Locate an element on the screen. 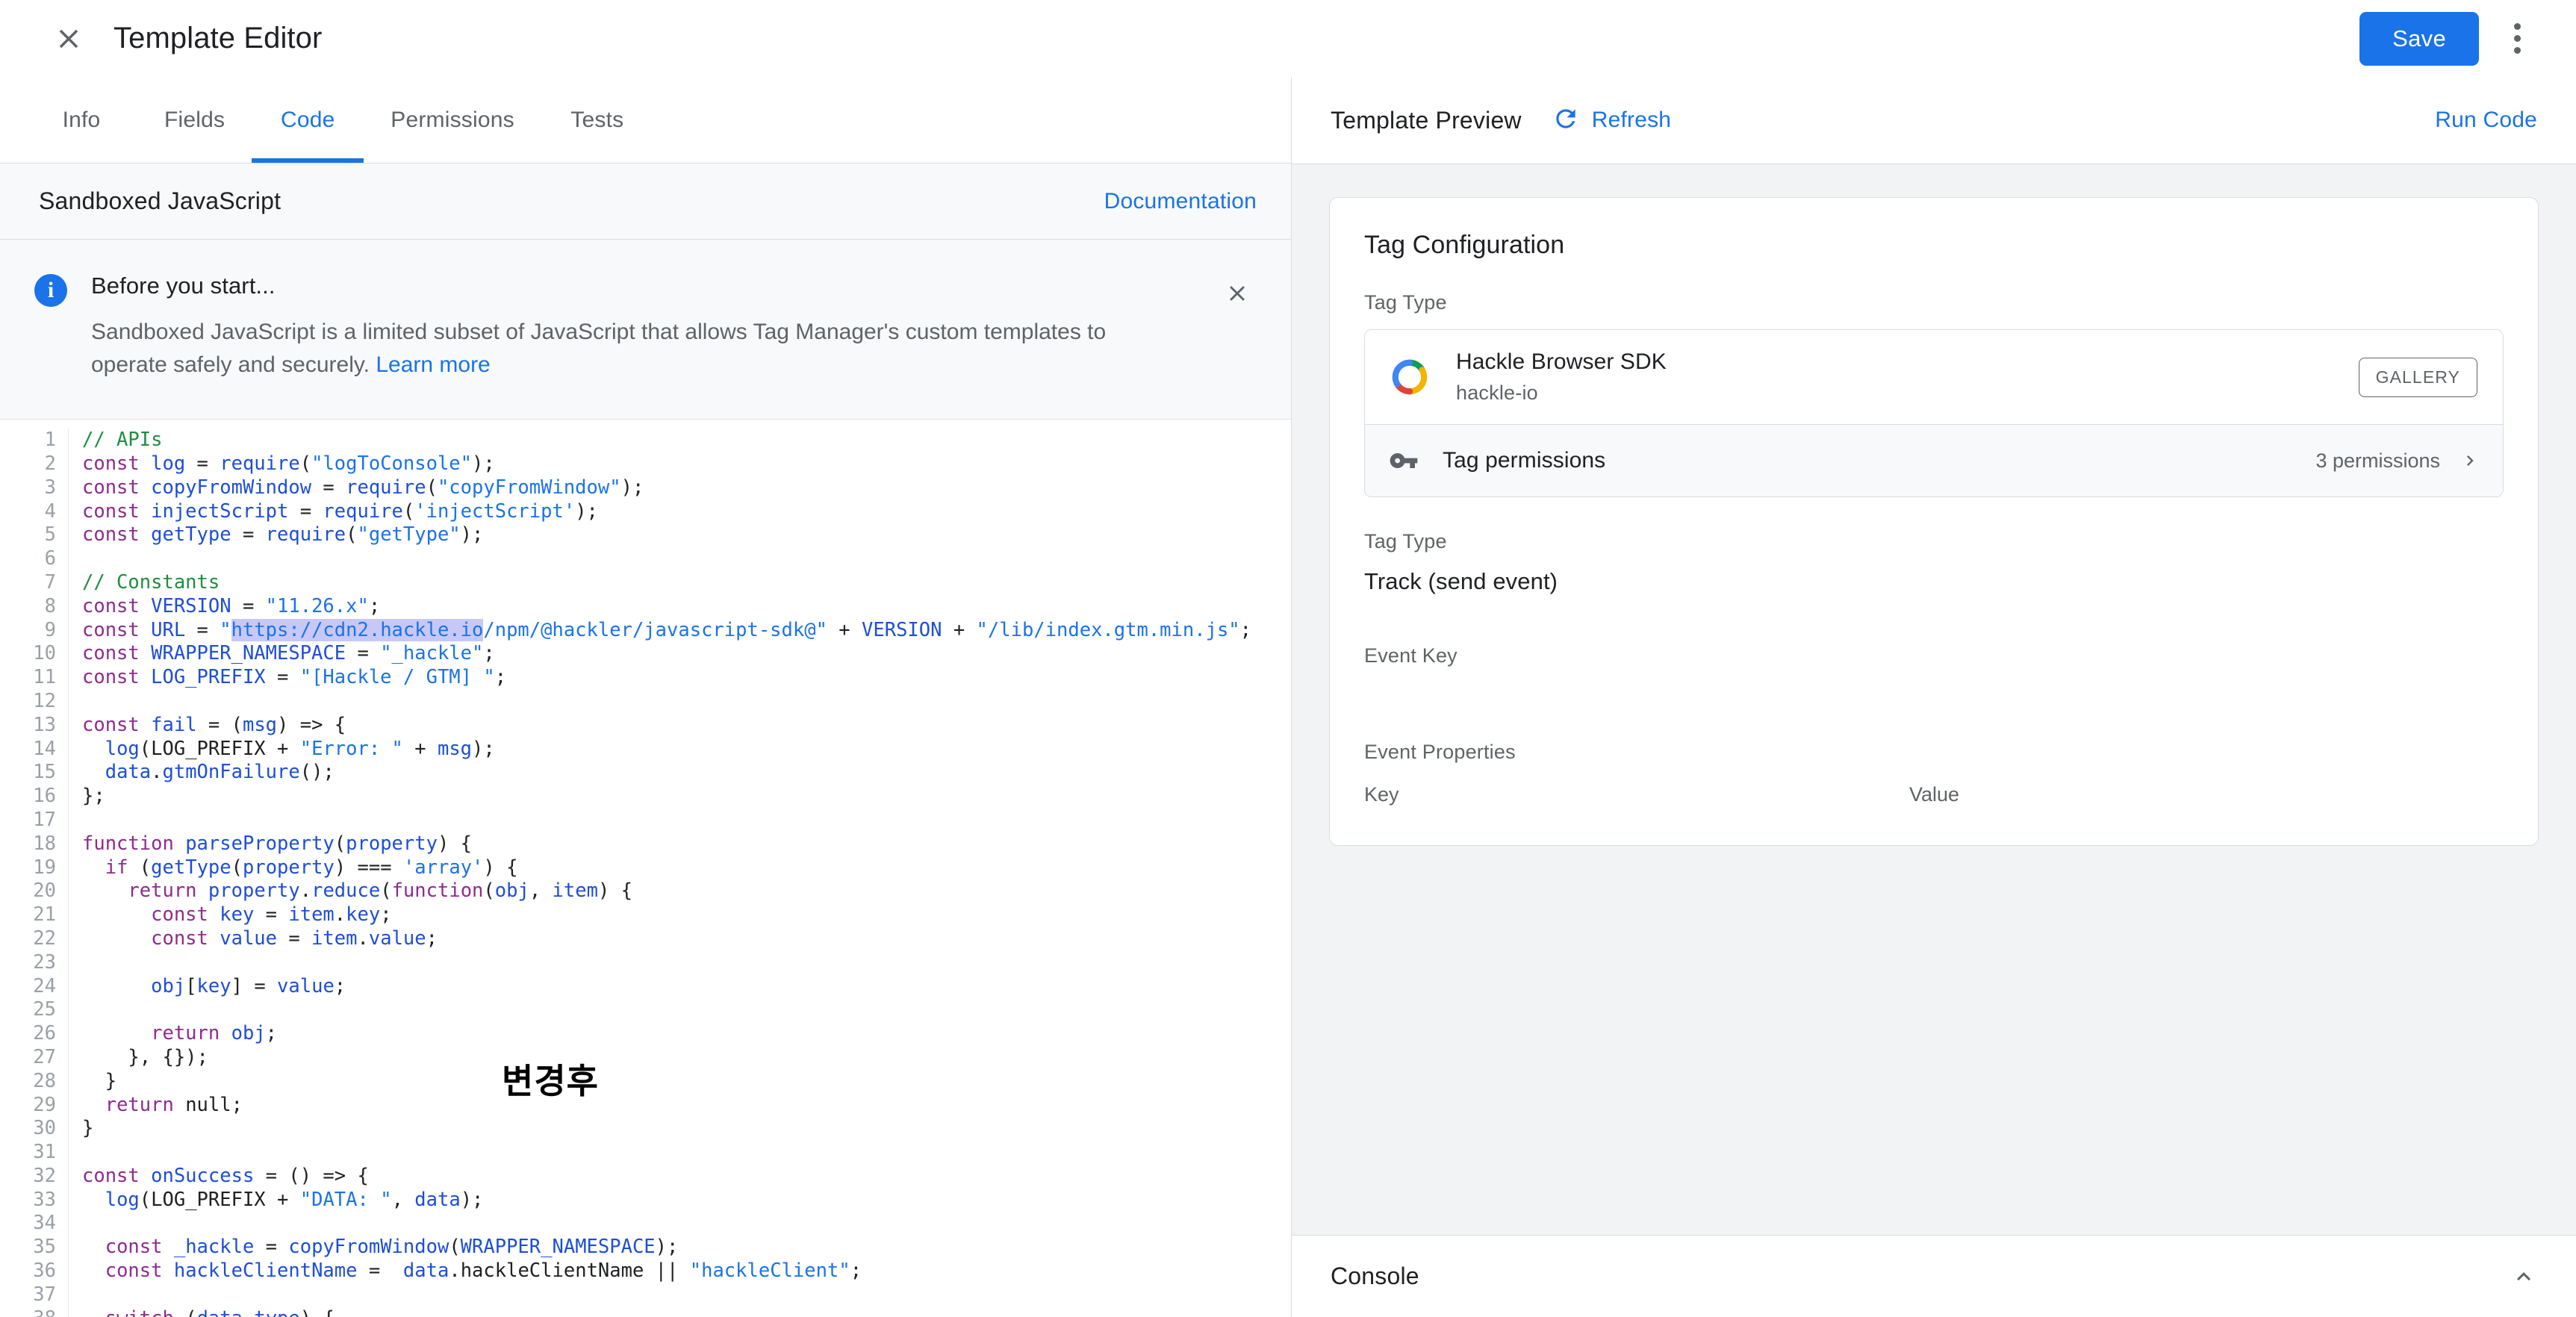 The height and width of the screenshot is (1317, 2576). refresh-icon is located at coordinates (1566, 121).